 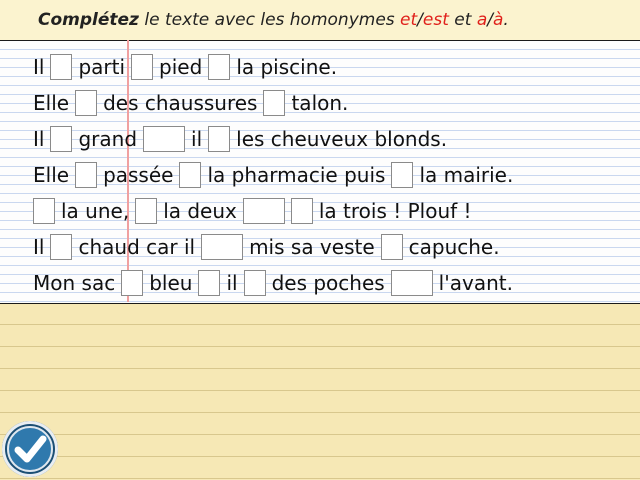 What do you see at coordinates (454, 247) in the screenshot?
I see `sentence-text: capuche.` at bounding box center [454, 247].